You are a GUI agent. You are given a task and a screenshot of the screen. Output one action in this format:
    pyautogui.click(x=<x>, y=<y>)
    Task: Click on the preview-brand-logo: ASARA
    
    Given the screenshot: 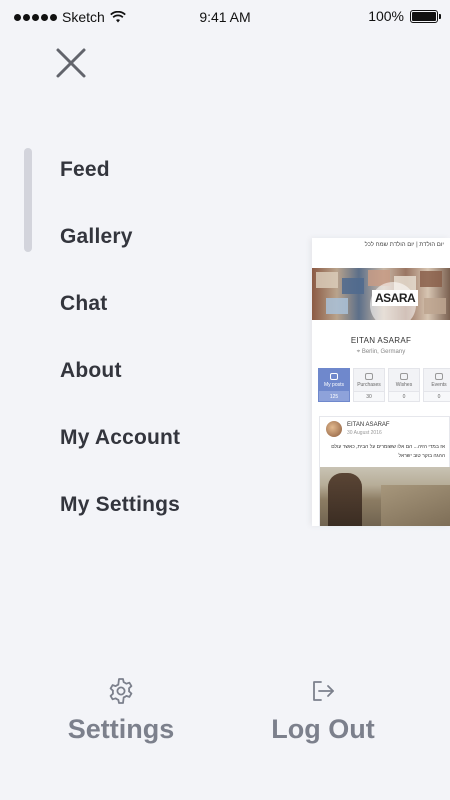 What is the action you would take?
    pyautogui.click(x=395, y=298)
    